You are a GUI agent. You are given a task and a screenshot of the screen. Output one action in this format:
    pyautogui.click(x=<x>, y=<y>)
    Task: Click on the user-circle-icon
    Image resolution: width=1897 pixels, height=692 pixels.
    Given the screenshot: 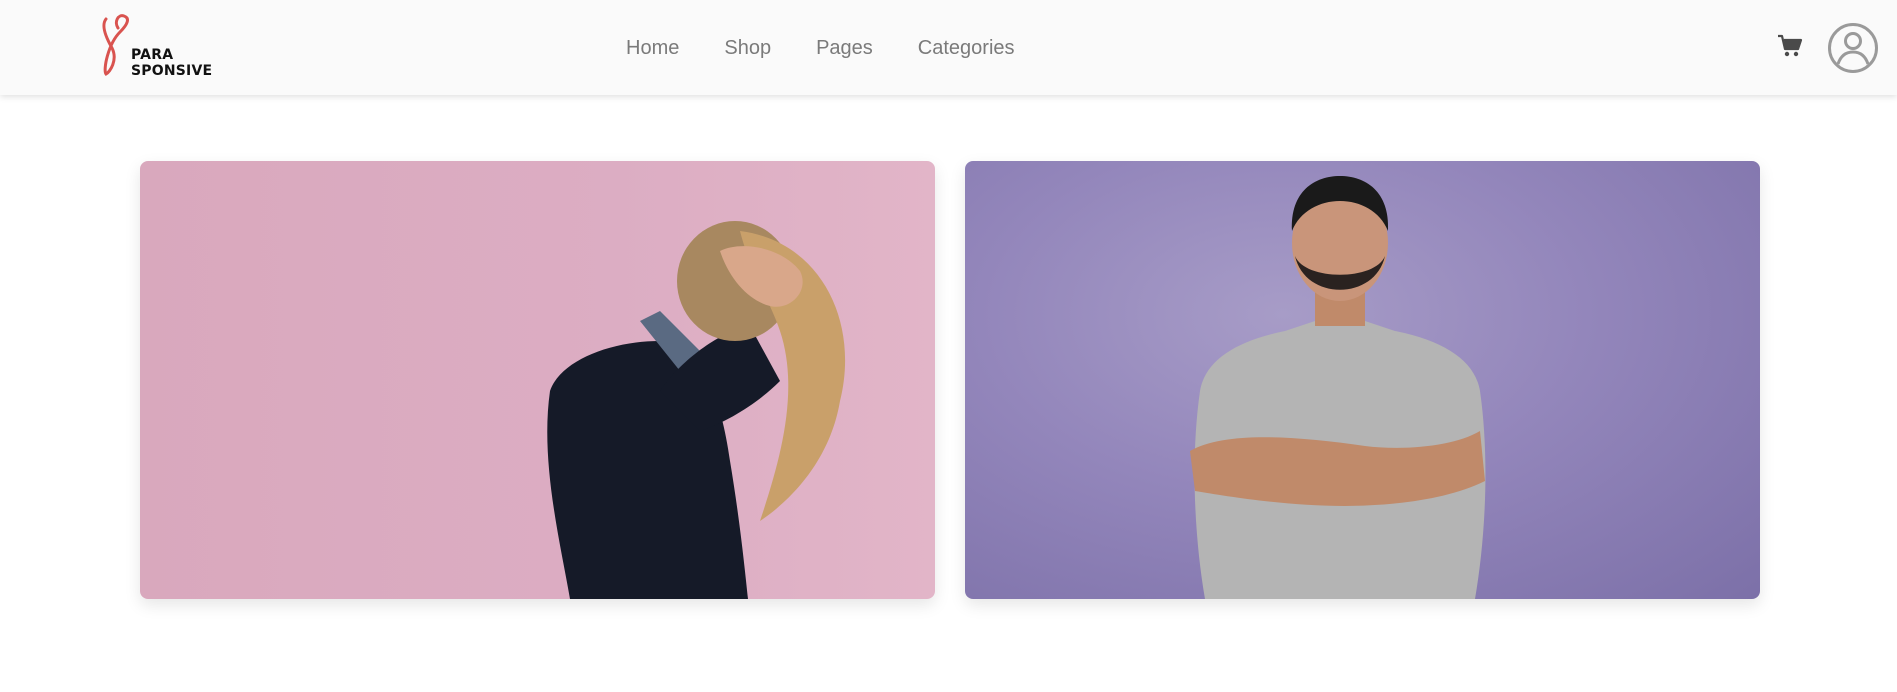 What is the action you would take?
    pyautogui.click(x=1853, y=48)
    